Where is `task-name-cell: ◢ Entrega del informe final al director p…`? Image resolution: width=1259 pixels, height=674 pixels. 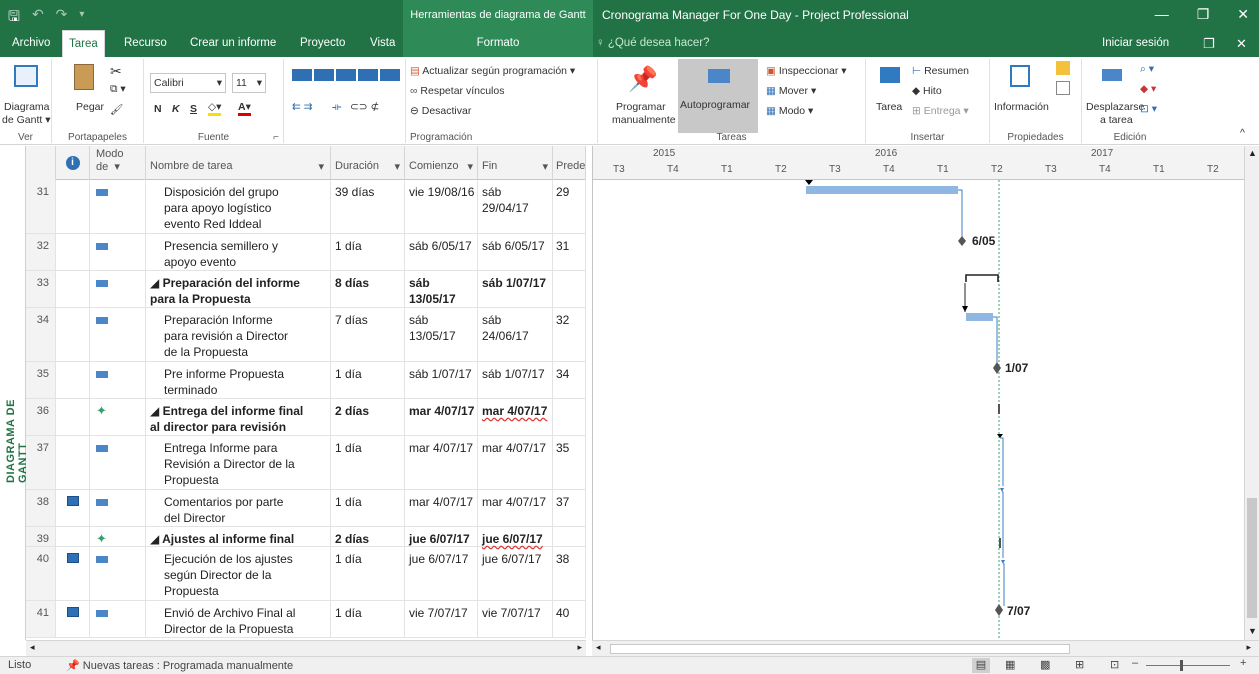
task-name-cell: ◢ Entrega del informe final al director p… is located at coordinates (238, 417).